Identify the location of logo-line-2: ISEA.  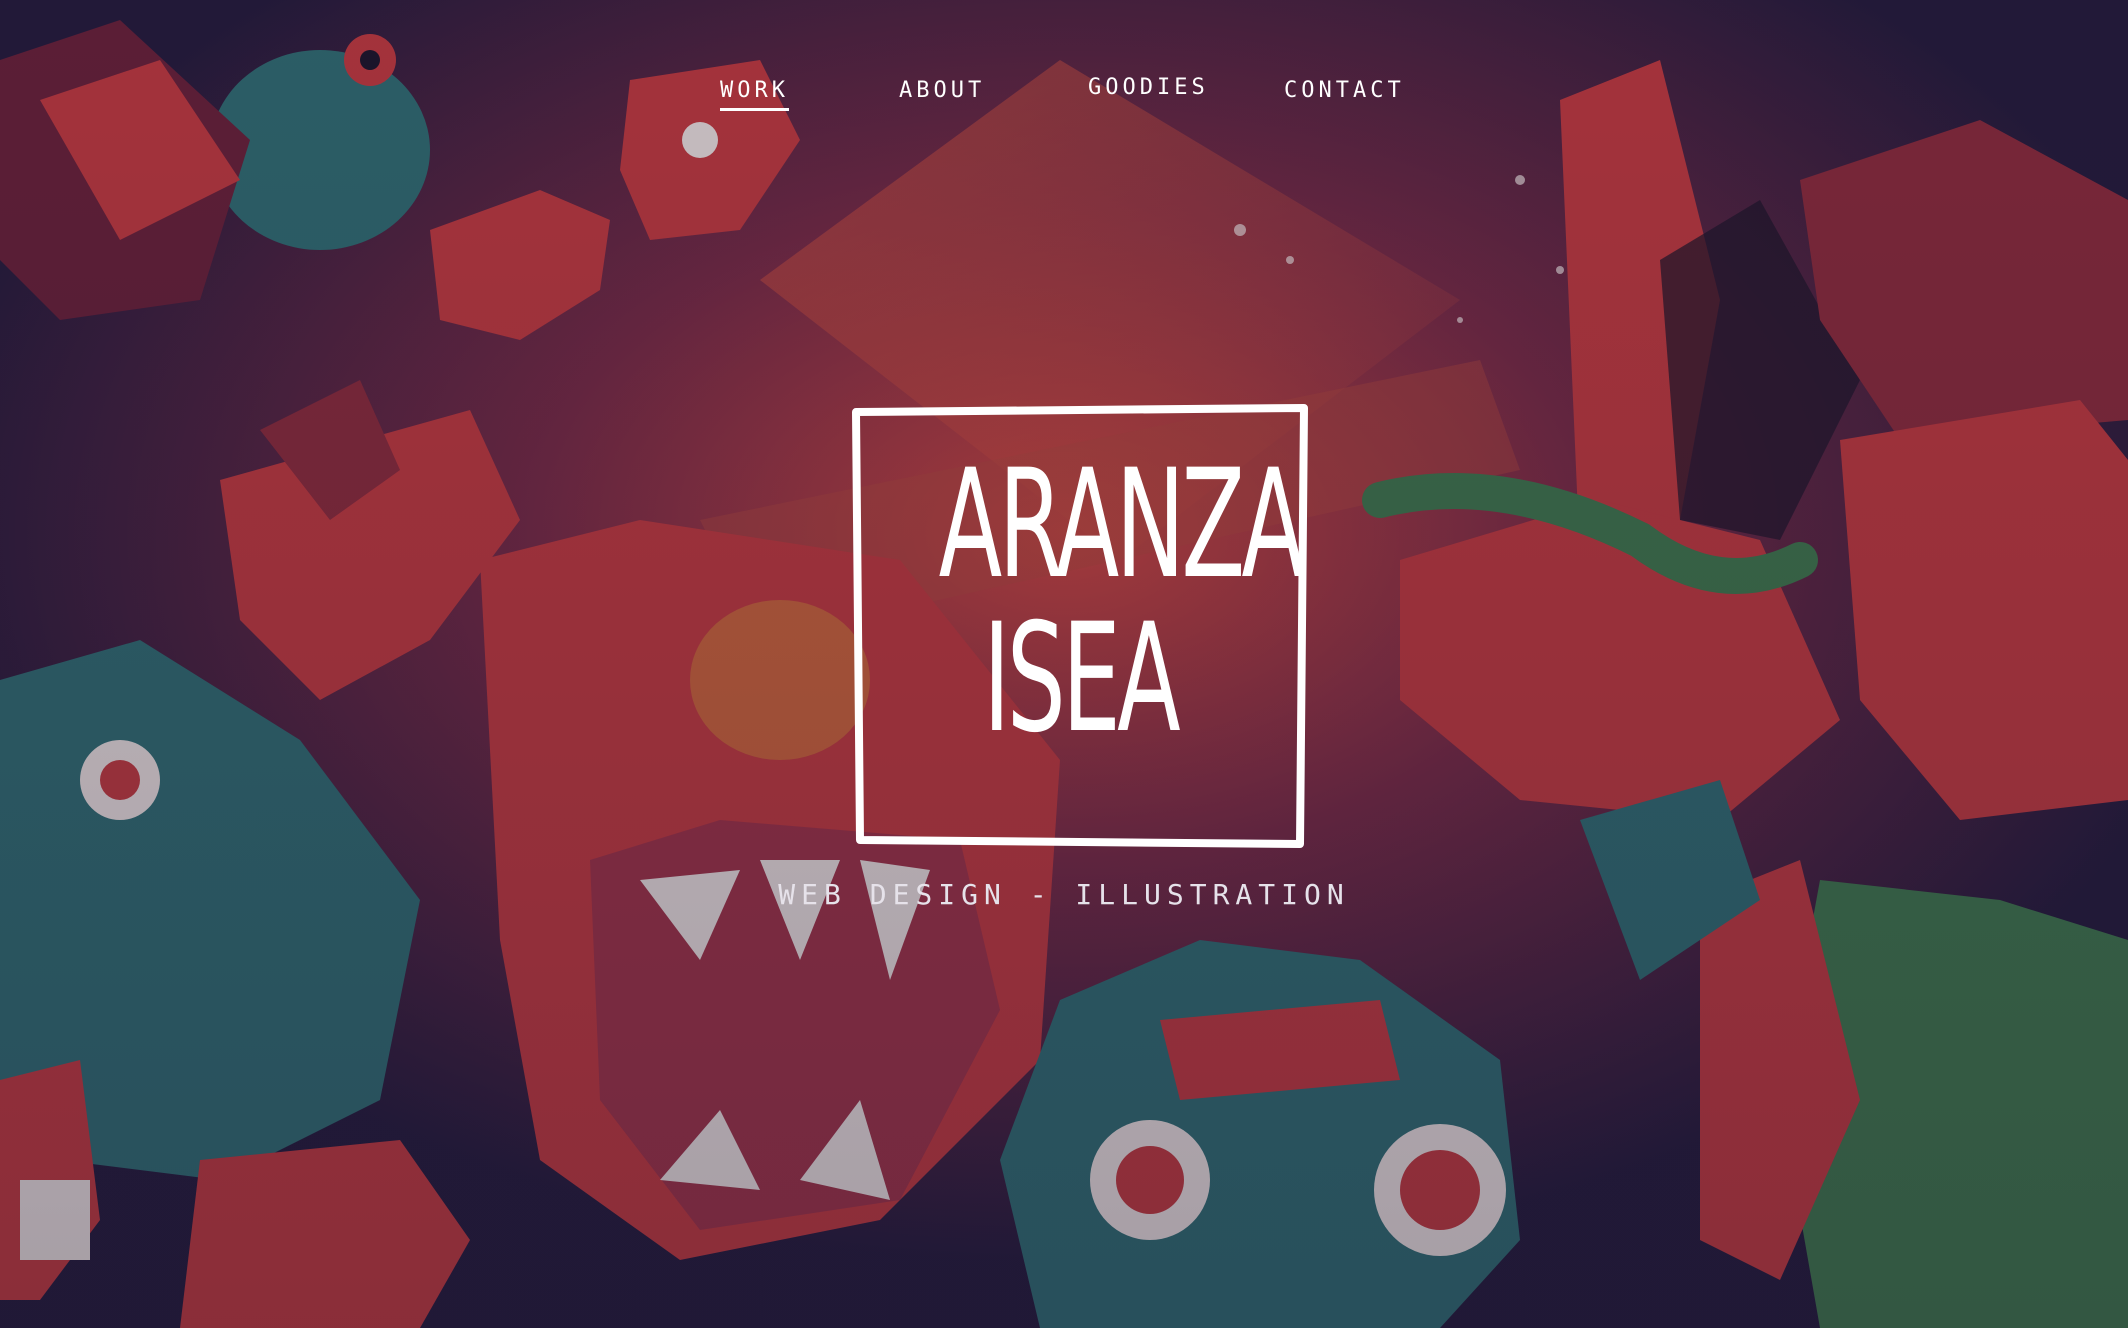
(1082, 679).